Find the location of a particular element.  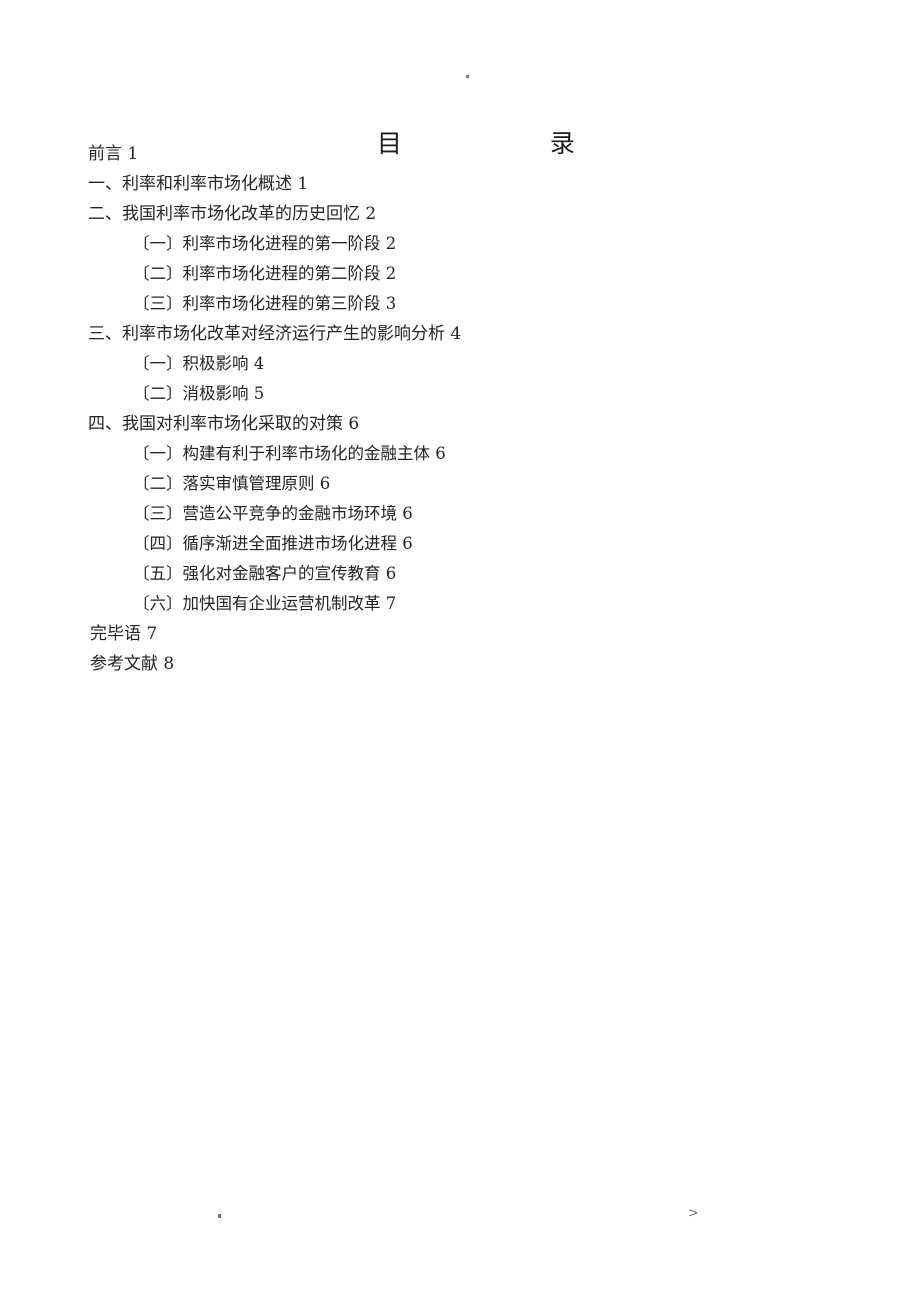

toc-entry: 一、利率和利率市场化概述 1 is located at coordinates (460, 184).